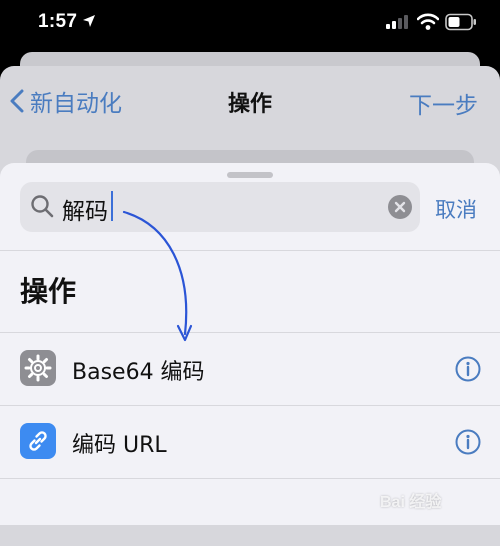 Image resolution: width=500 pixels, height=546 pixels. What do you see at coordinates (456, 209) in the screenshot?
I see `cancel-button: 取消` at bounding box center [456, 209].